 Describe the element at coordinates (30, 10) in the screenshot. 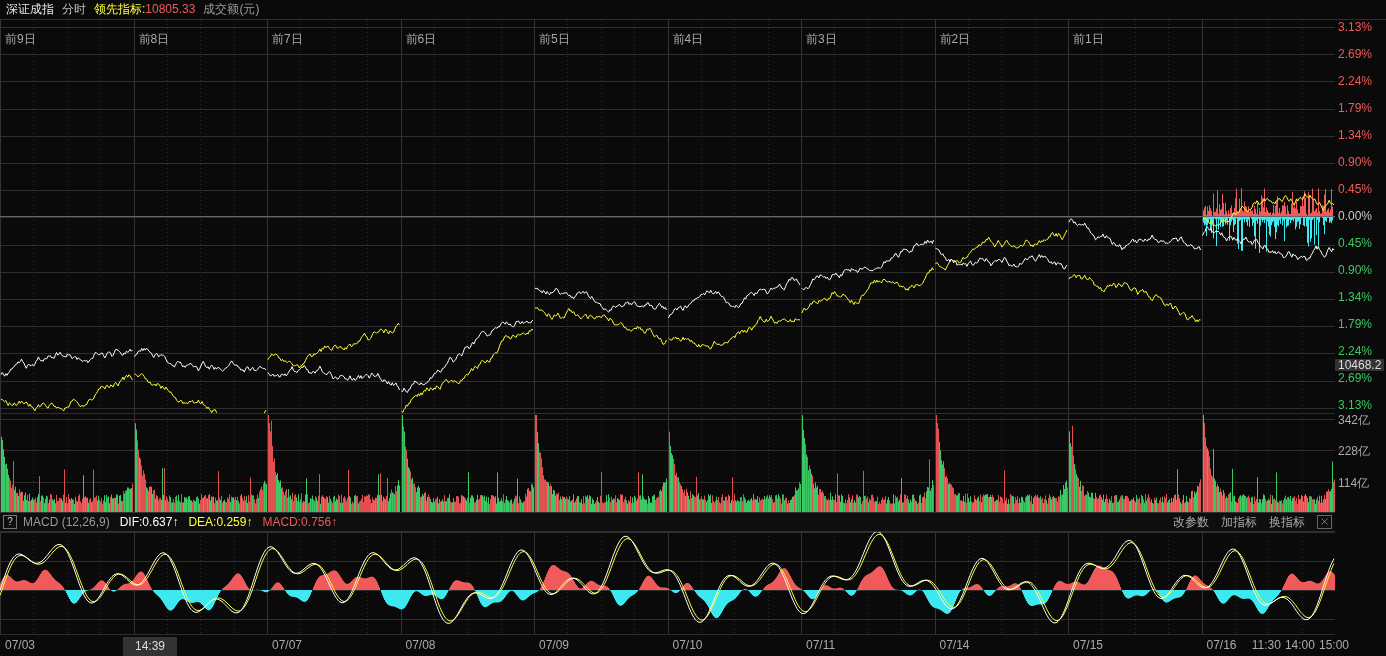

I see `index-name: 深证成指` at that location.